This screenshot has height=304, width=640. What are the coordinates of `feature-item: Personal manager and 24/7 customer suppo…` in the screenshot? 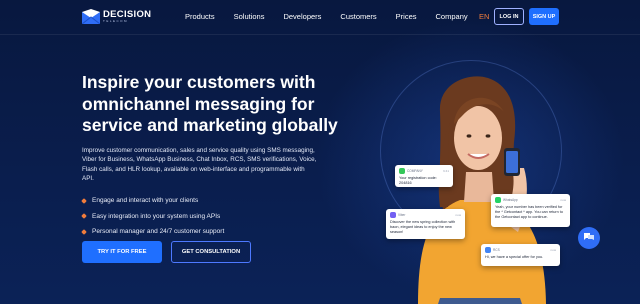 It's located at (153, 232).